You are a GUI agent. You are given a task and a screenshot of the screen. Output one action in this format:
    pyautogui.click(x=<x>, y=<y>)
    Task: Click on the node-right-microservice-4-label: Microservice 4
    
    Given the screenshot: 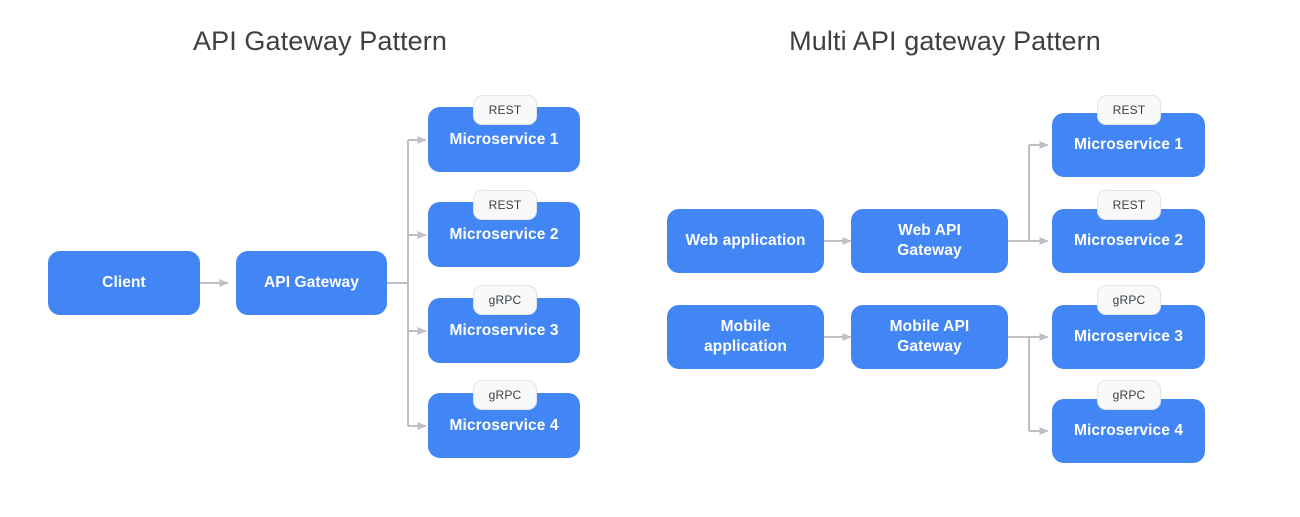 What is the action you would take?
    pyautogui.click(x=1128, y=431)
    